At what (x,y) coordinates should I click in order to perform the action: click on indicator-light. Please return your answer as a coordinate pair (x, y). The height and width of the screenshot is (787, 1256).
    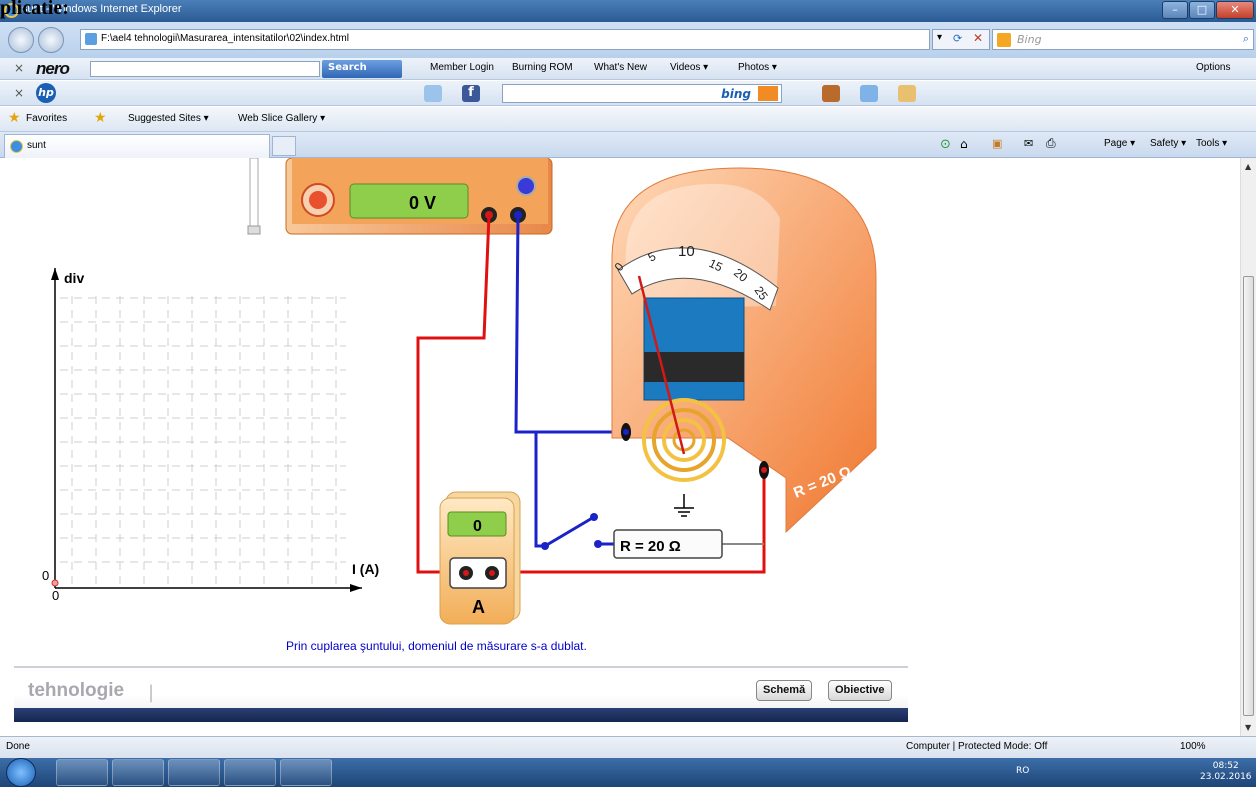
    Looking at the image, I should click on (526, 186).